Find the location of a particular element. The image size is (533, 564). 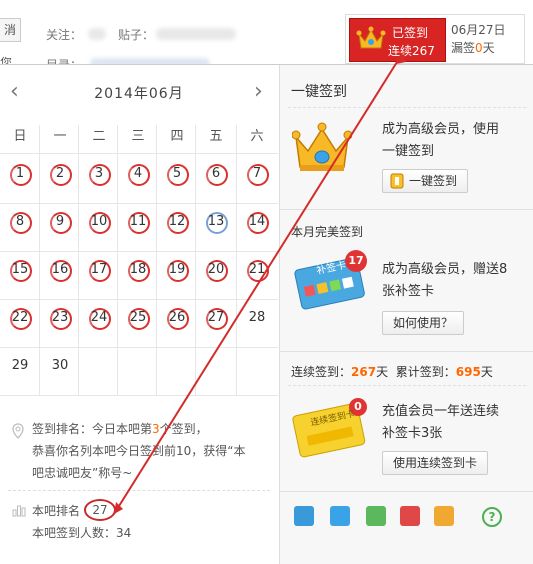

day-number: 11 is located at coordinates (138, 221).